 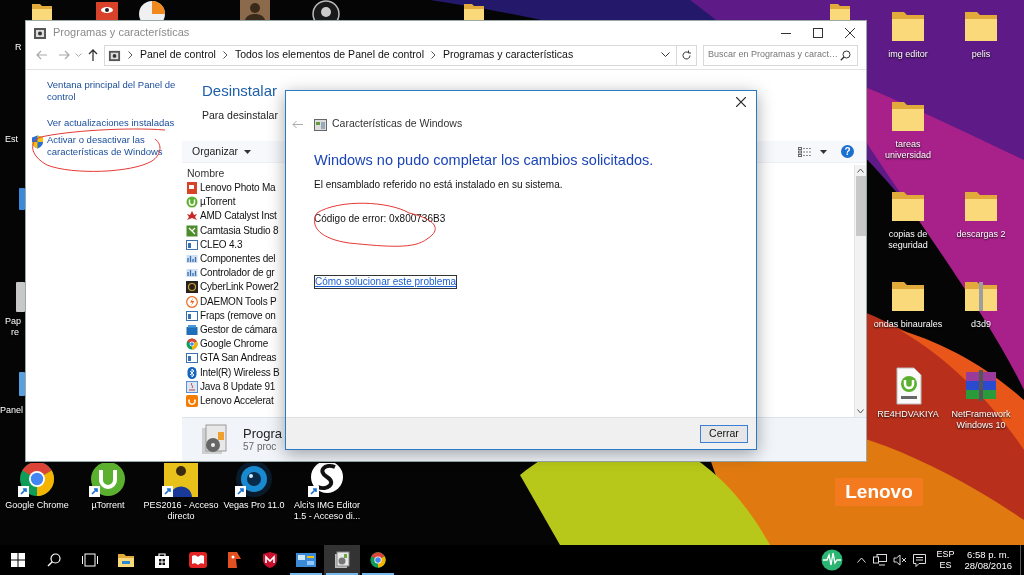 I want to click on icon-label: descargas 2, so click(x=981, y=234).